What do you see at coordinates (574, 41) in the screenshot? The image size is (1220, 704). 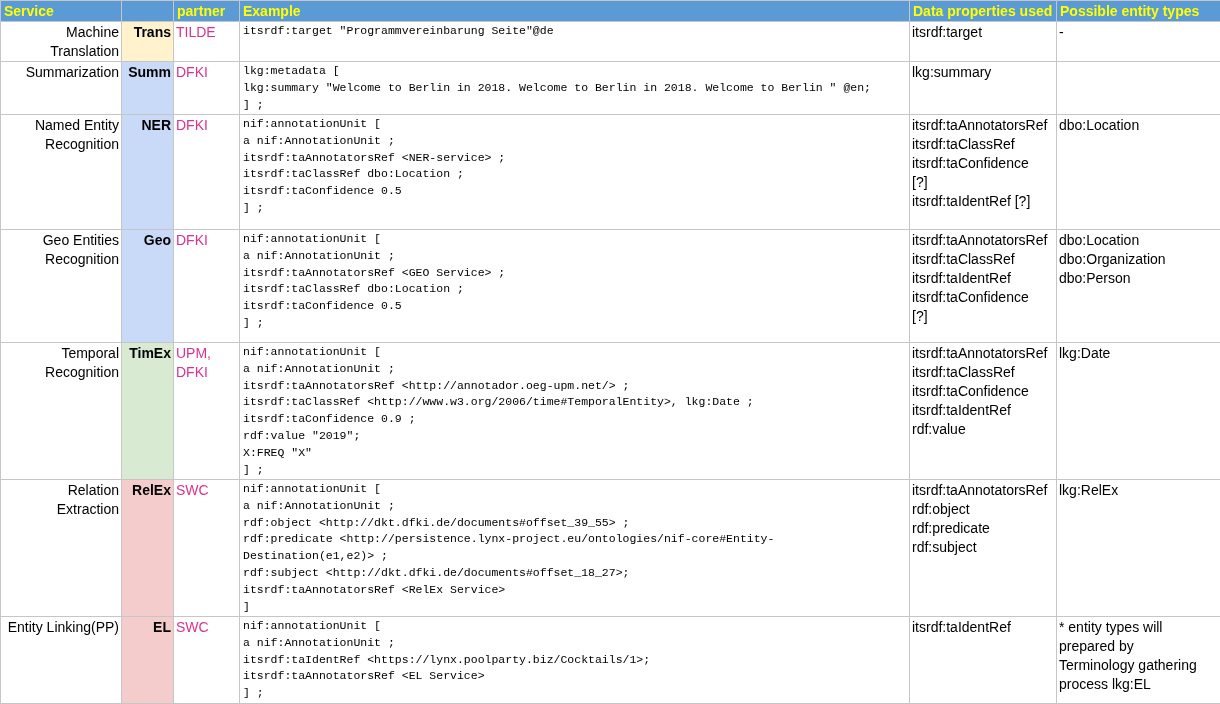 I see `code-snippet: itsrdf:target "Programmvereinbarung Seite"@de` at bounding box center [574, 41].